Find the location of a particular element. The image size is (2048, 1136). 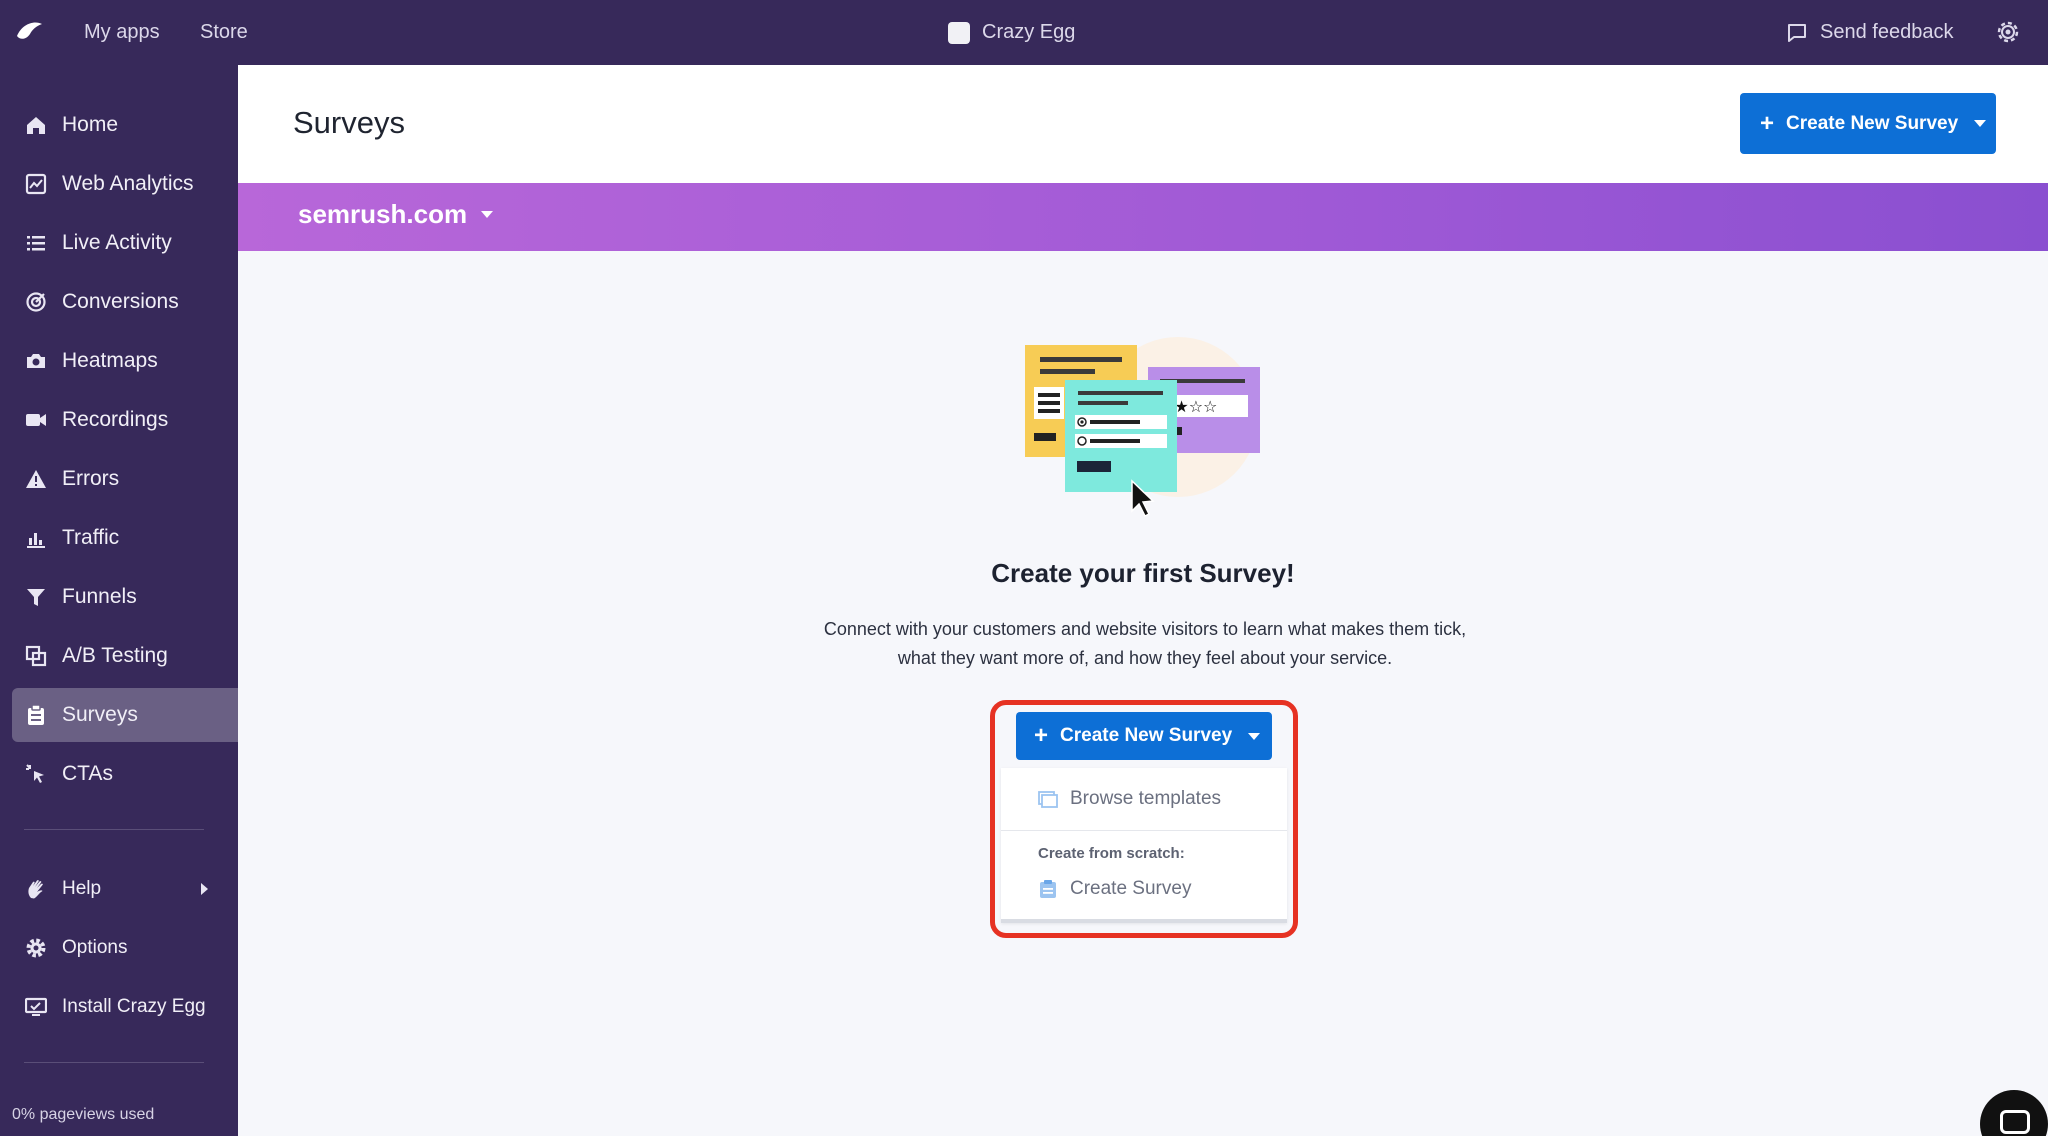

sidebar-item-surveys: Surveys is located at coordinates (125, 715).